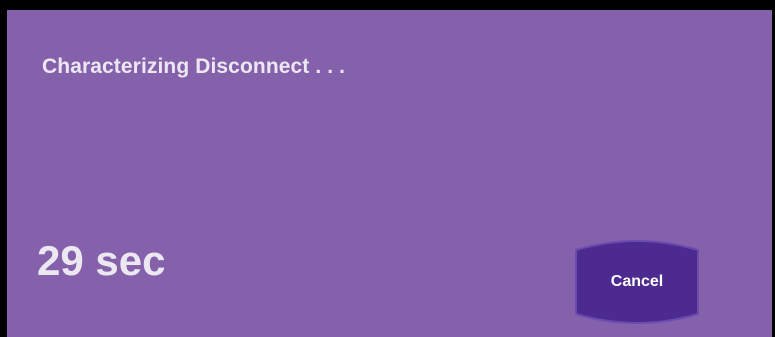 The image size is (775, 337). I want to click on status-message: Characterizing Disconnect . . ., so click(194, 66).